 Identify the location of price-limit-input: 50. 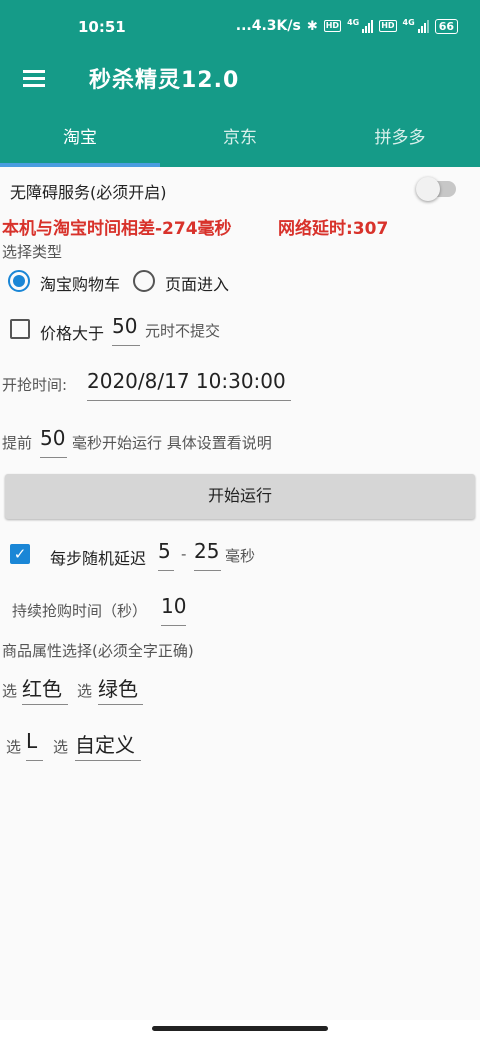
(126, 330).